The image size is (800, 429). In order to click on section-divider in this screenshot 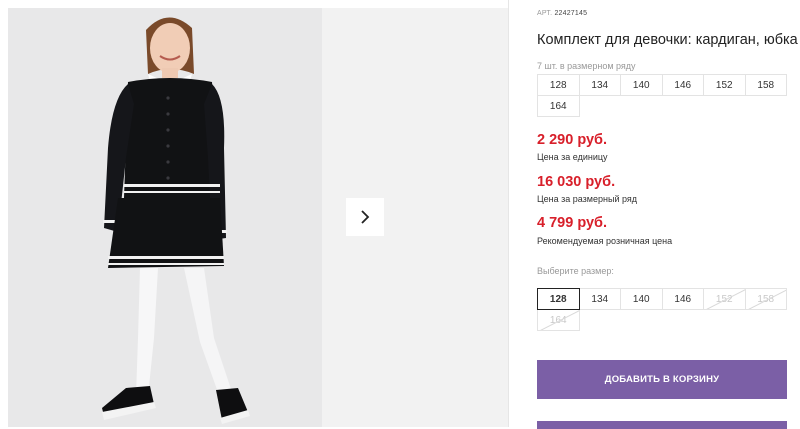, I will do `click(508, 213)`.